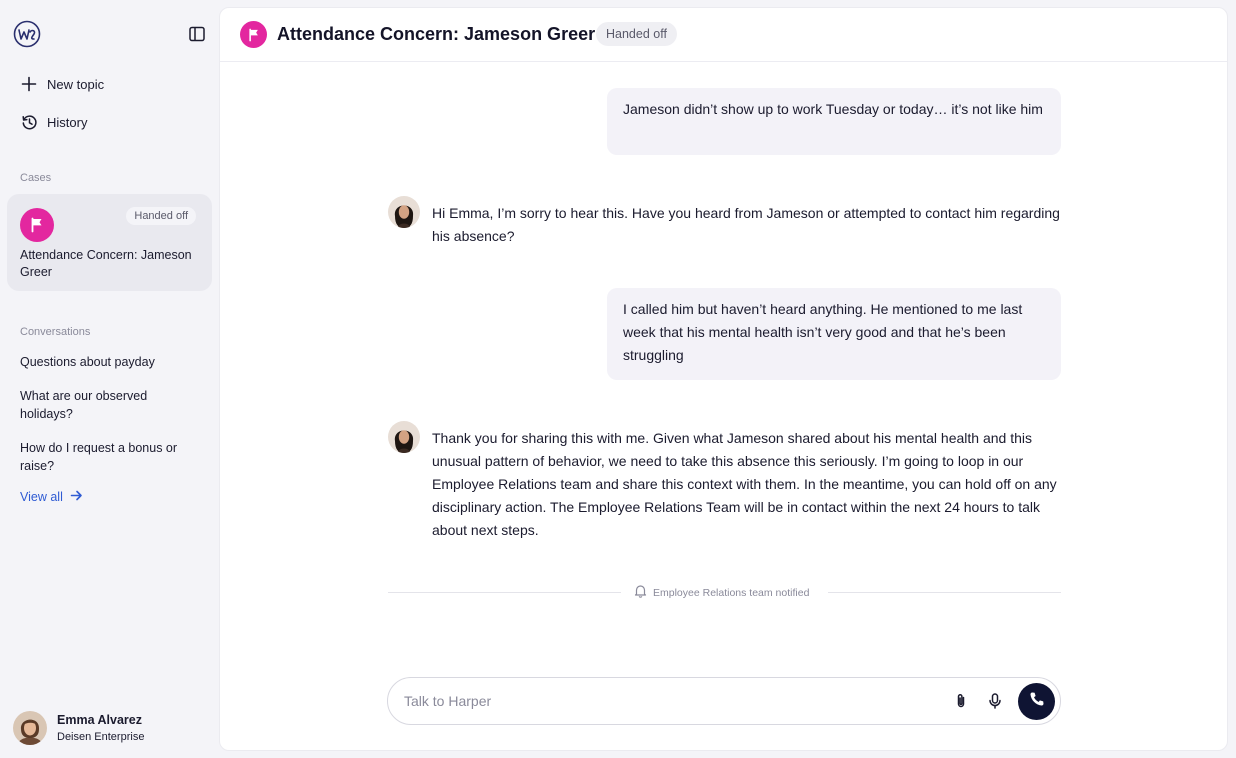 The height and width of the screenshot is (758, 1236). What do you see at coordinates (436, 34) in the screenshot?
I see `page-title: Attendance Concern: Jameson Greer` at bounding box center [436, 34].